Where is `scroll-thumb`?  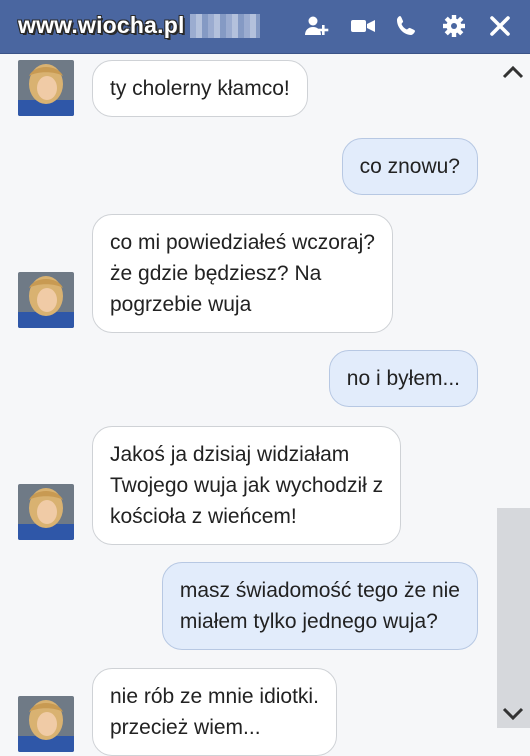
scroll-thumb is located at coordinates (513, 618).